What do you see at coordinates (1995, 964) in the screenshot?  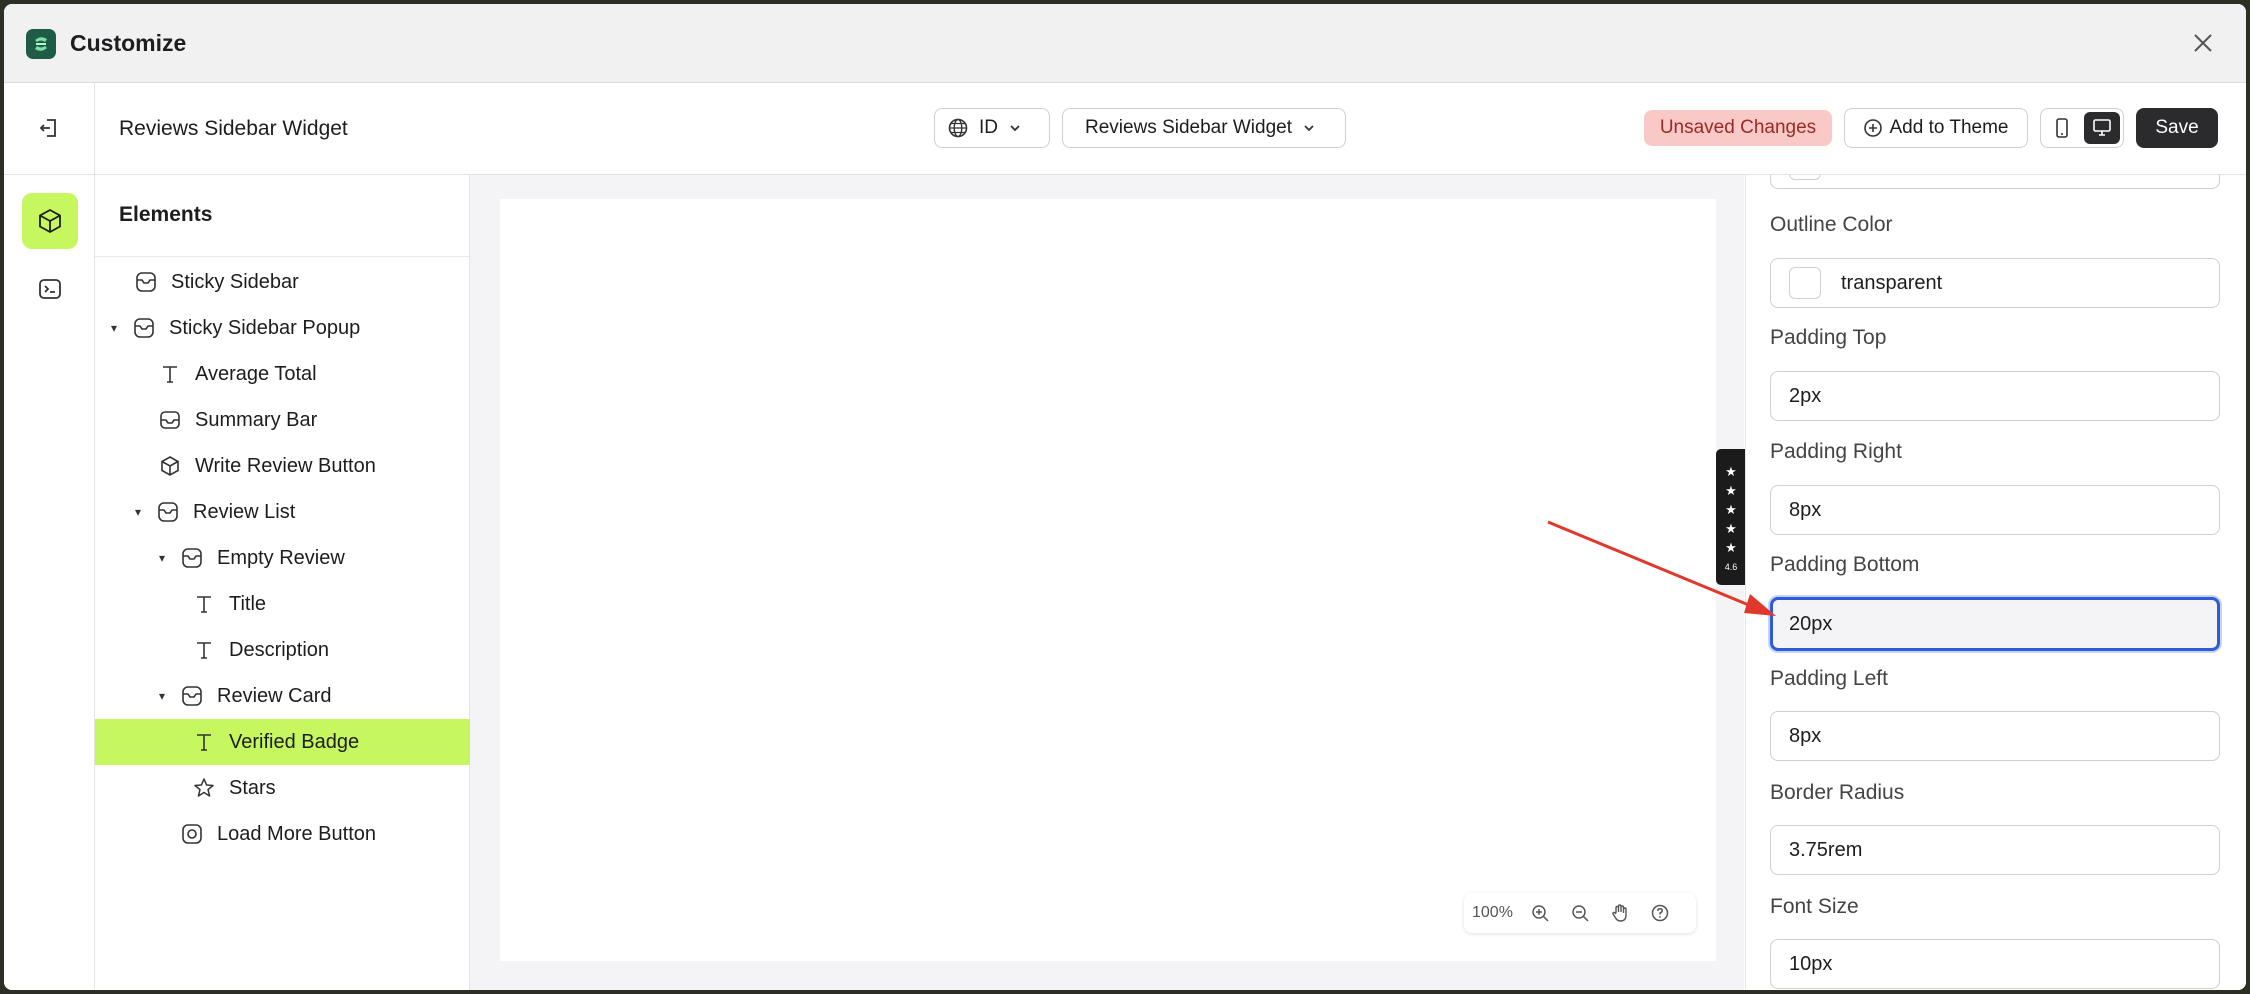 I see `font-size-input: 10px` at bounding box center [1995, 964].